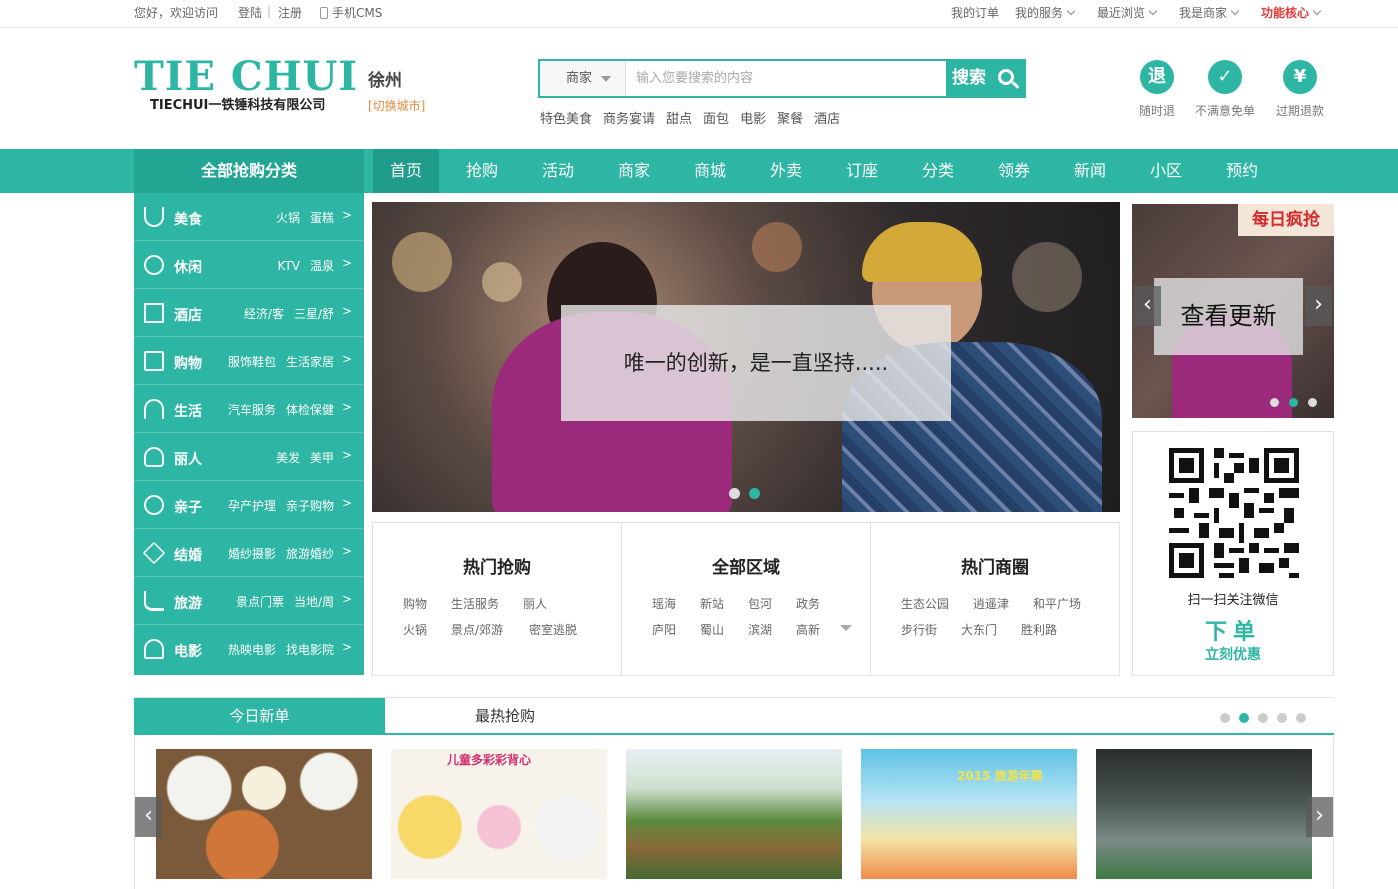 The height and width of the screenshot is (889, 1398). What do you see at coordinates (979, 629) in the screenshot?
I see `hot-circle-link: 大东门` at bounding box center [979, 629].